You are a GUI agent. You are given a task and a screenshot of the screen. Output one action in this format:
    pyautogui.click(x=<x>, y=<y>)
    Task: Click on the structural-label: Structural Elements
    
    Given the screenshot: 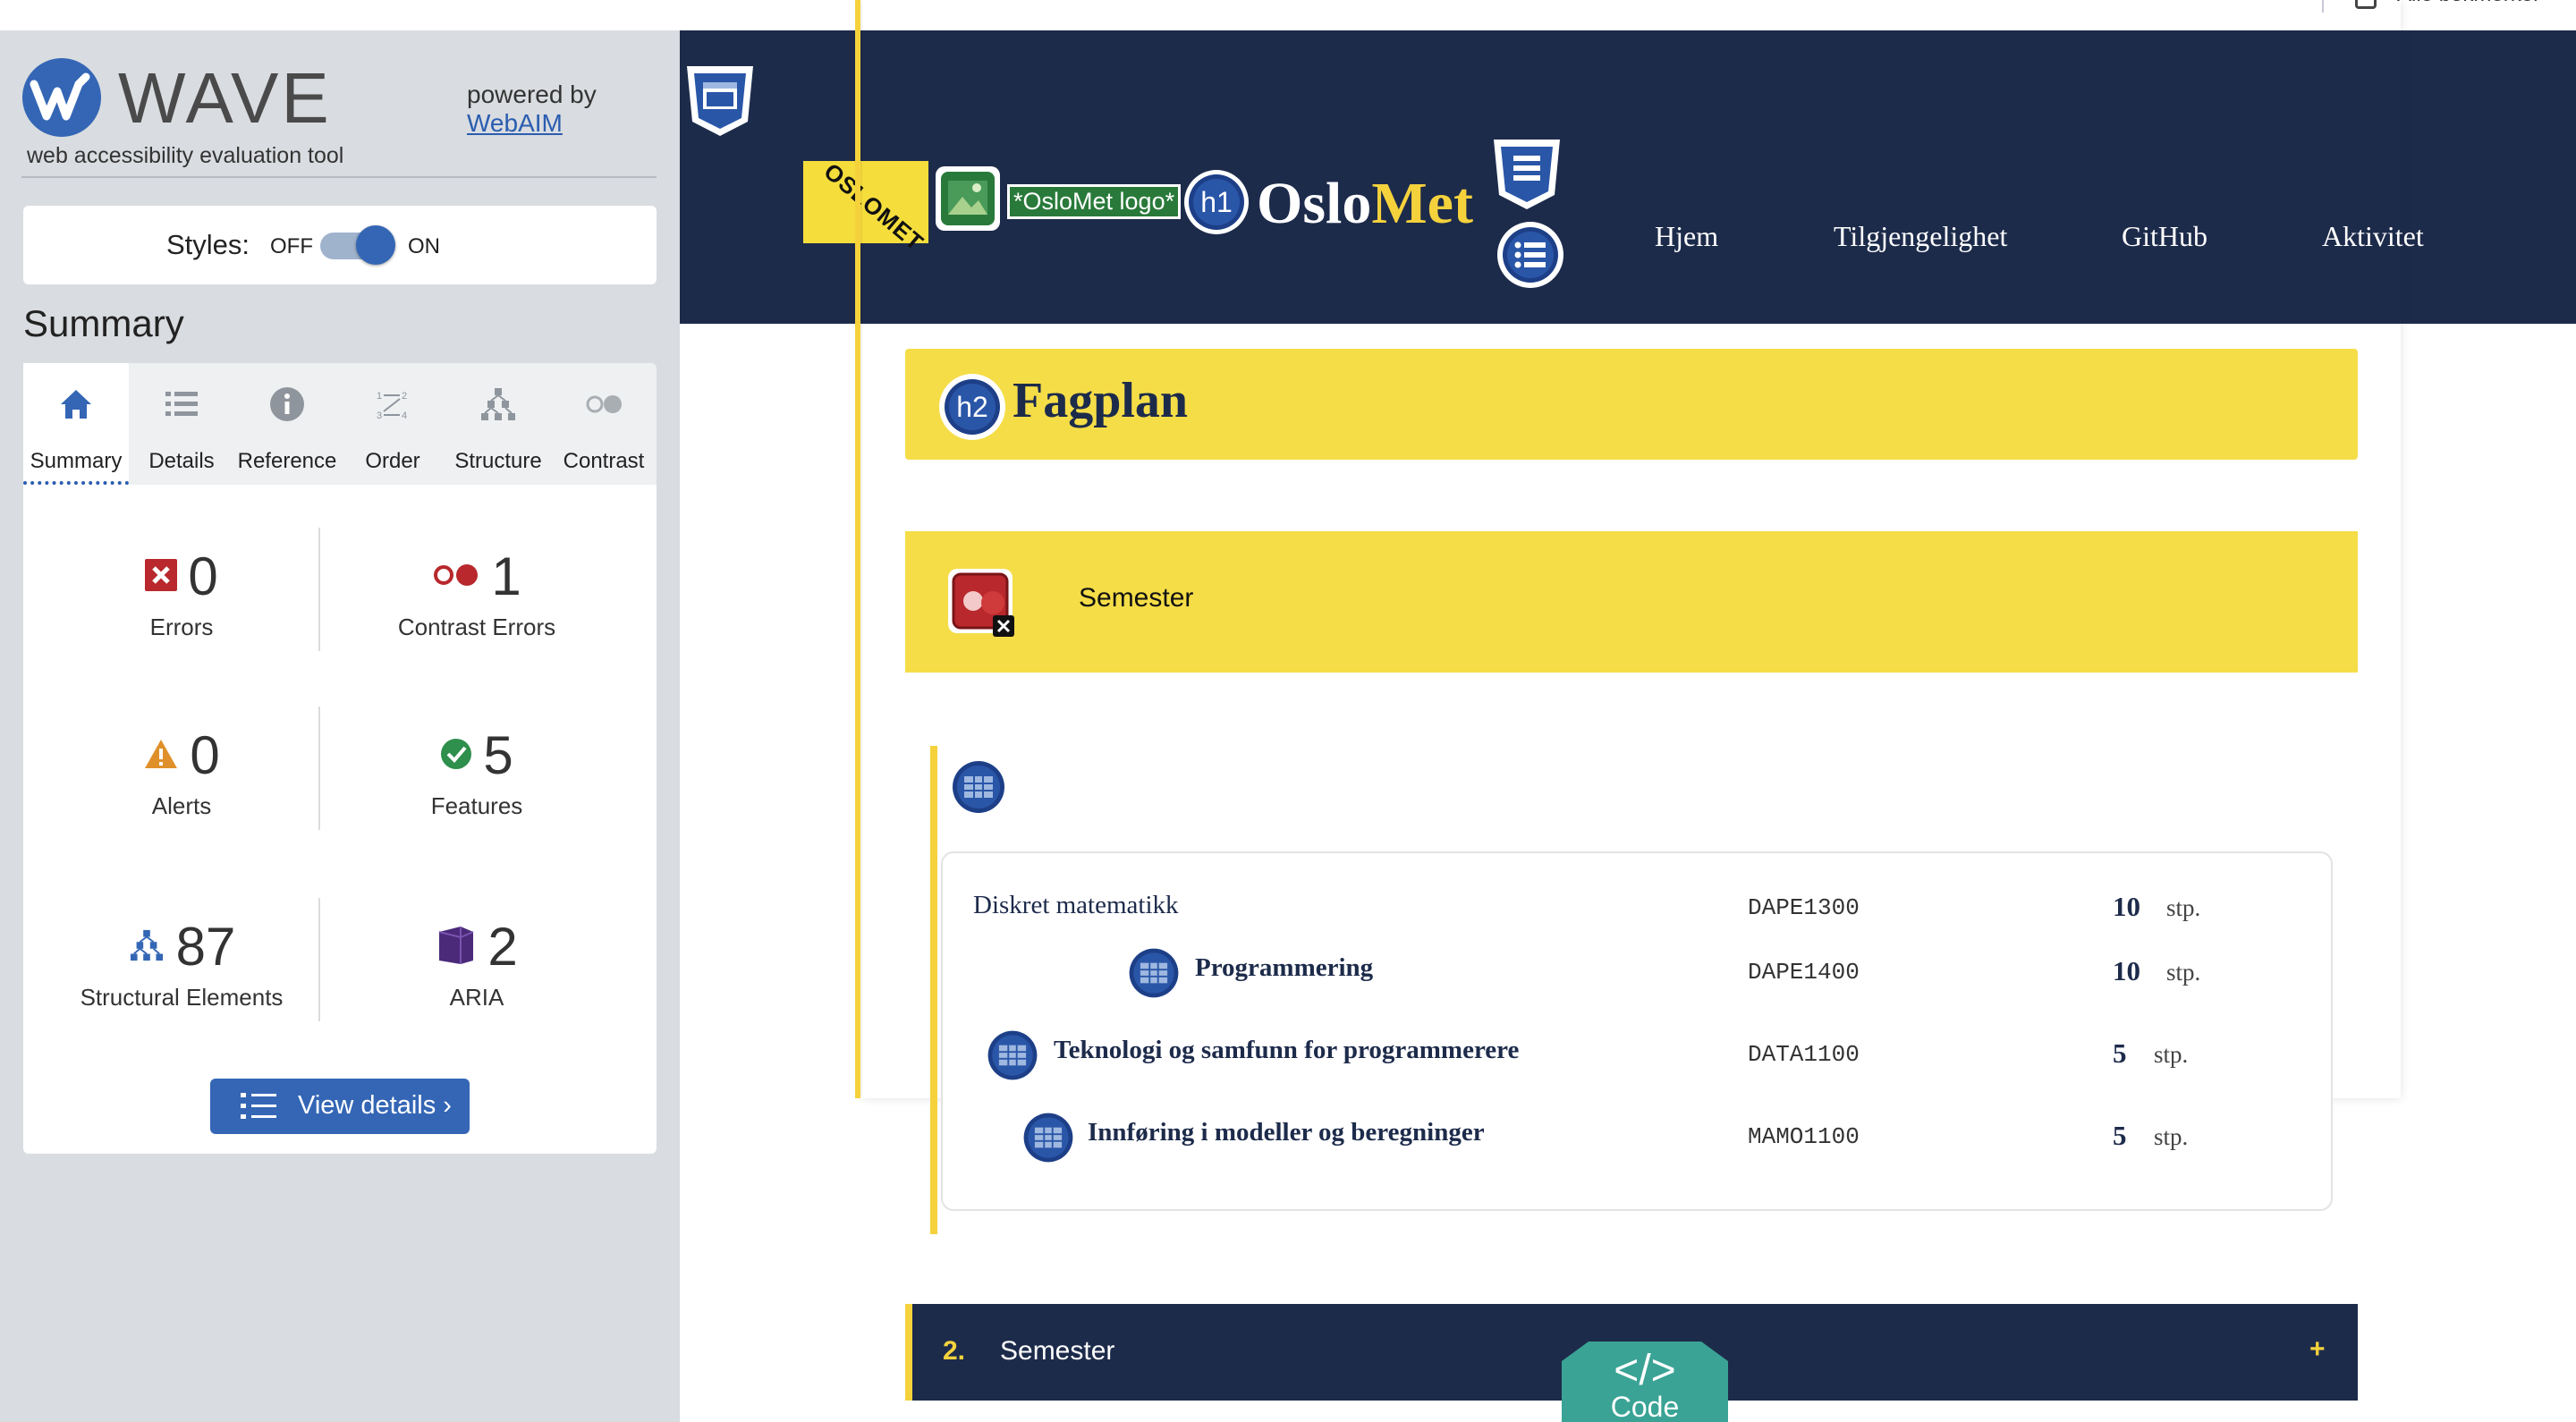 What is the action you would take?
    pyautogui.click(x=182, y=997)
    